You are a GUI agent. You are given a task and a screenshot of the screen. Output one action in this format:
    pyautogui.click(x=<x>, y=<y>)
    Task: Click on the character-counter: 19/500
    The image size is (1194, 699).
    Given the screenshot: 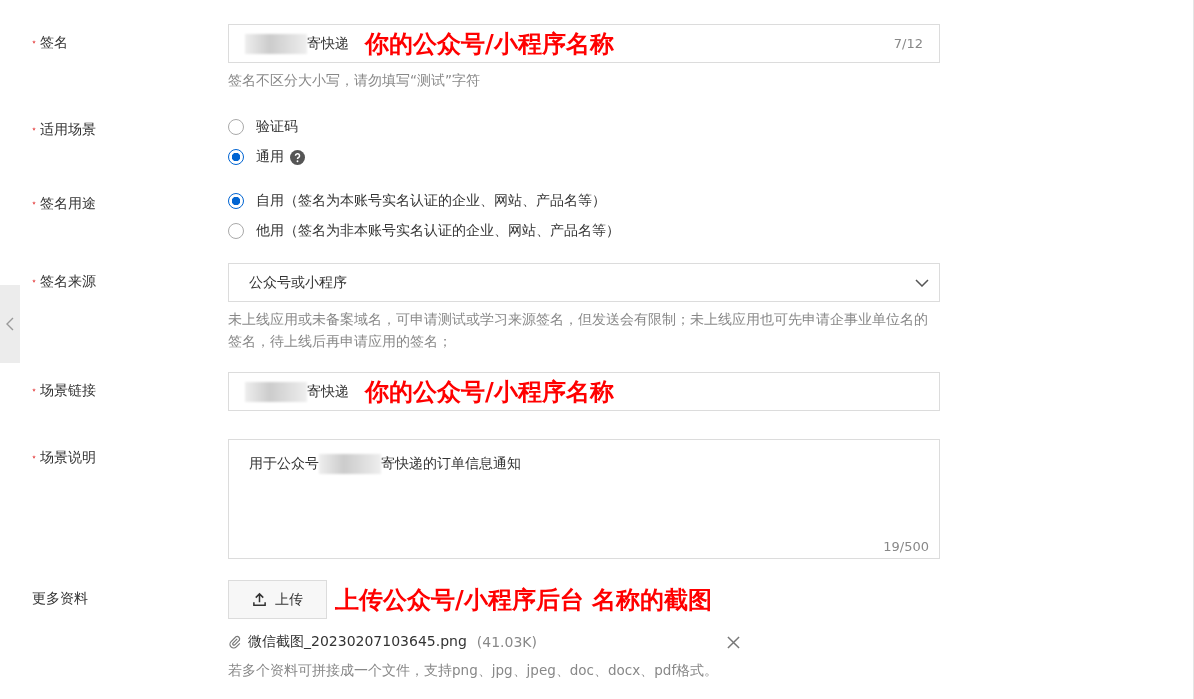 What is the action you would take?
    pyautogui.click(x=906, y=546)
    